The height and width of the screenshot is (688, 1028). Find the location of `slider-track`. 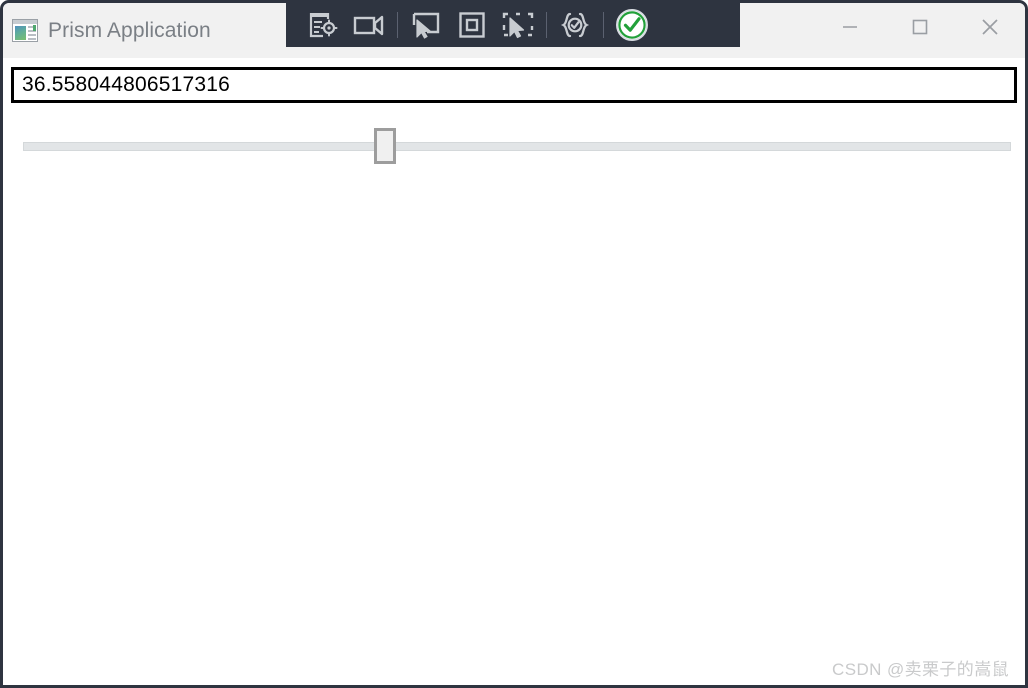

slider-track is located at coordinates (517, 146).